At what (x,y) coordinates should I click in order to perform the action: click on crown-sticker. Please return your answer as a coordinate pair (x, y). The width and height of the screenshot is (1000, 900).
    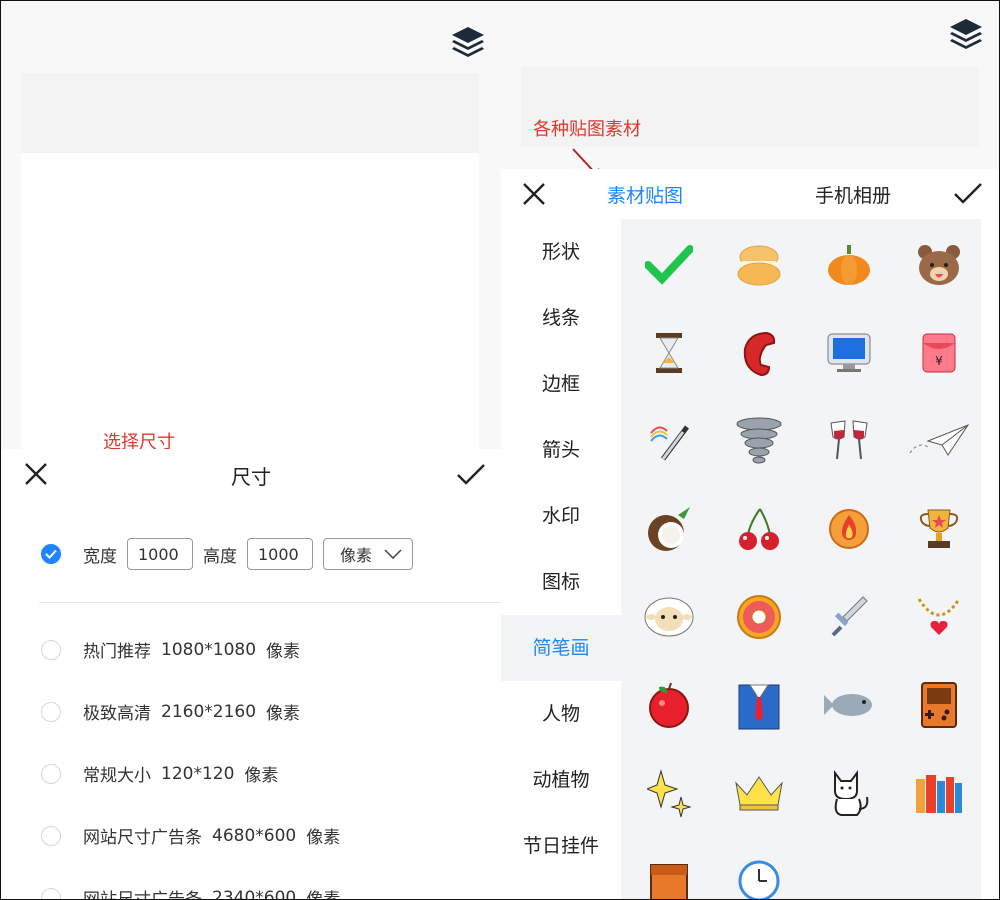
    Looking at the image, I should click on (759, 793).